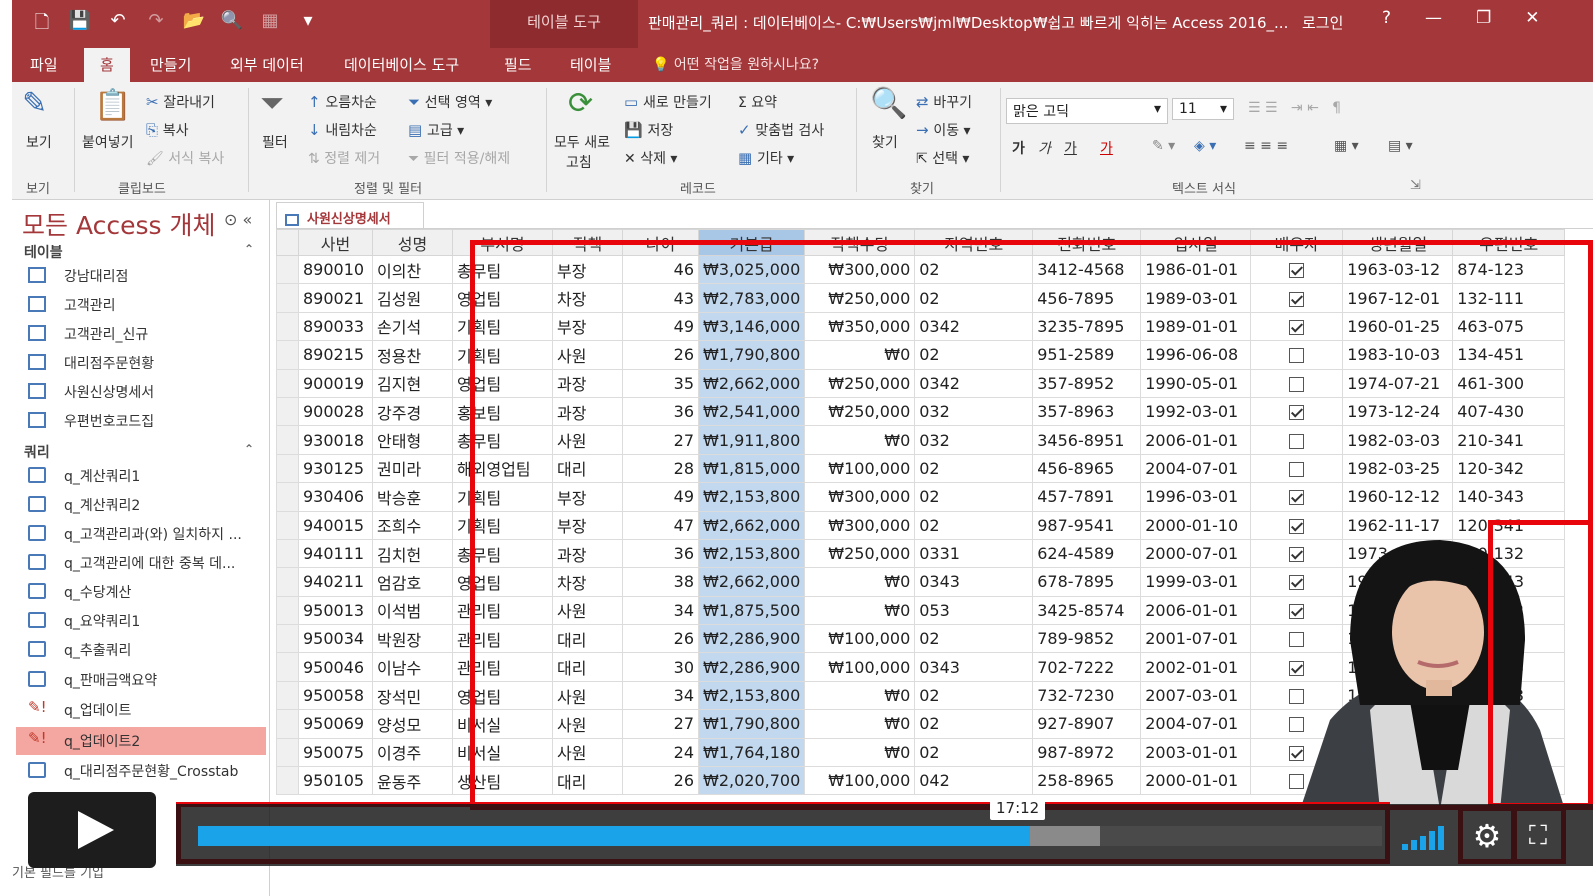  I want to click on table-cell: 950013, so click(335, 610).